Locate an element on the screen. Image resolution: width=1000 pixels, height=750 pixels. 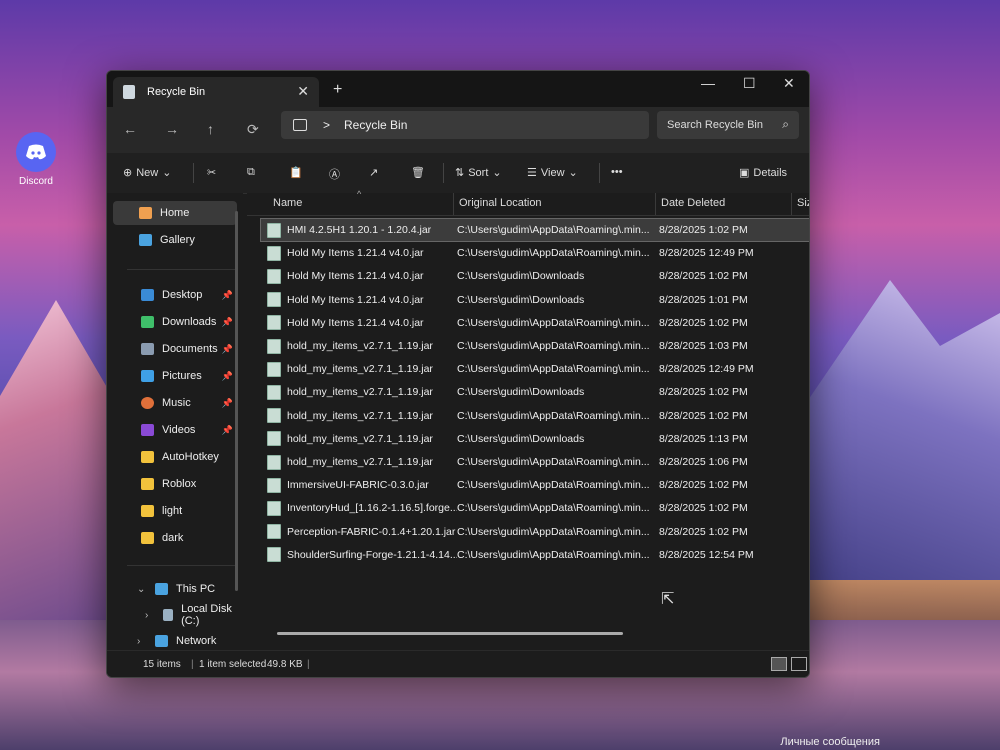
sidebar-item-documents: Documents 📌 is located at coordinates (175, 349).